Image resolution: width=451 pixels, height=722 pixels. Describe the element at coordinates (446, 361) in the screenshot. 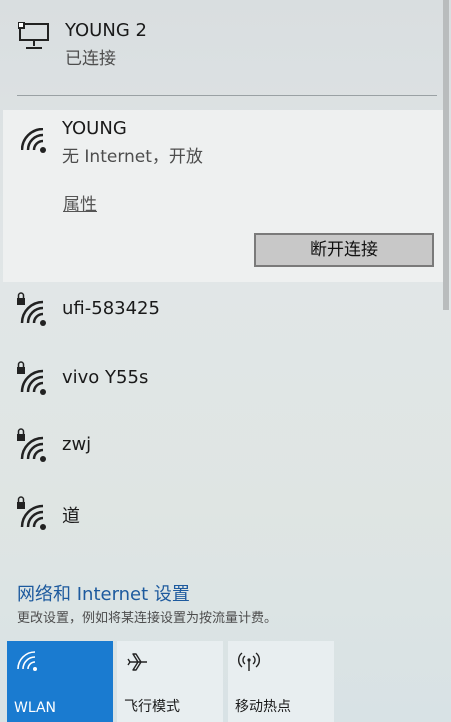

I see `scrollbar` at that location.